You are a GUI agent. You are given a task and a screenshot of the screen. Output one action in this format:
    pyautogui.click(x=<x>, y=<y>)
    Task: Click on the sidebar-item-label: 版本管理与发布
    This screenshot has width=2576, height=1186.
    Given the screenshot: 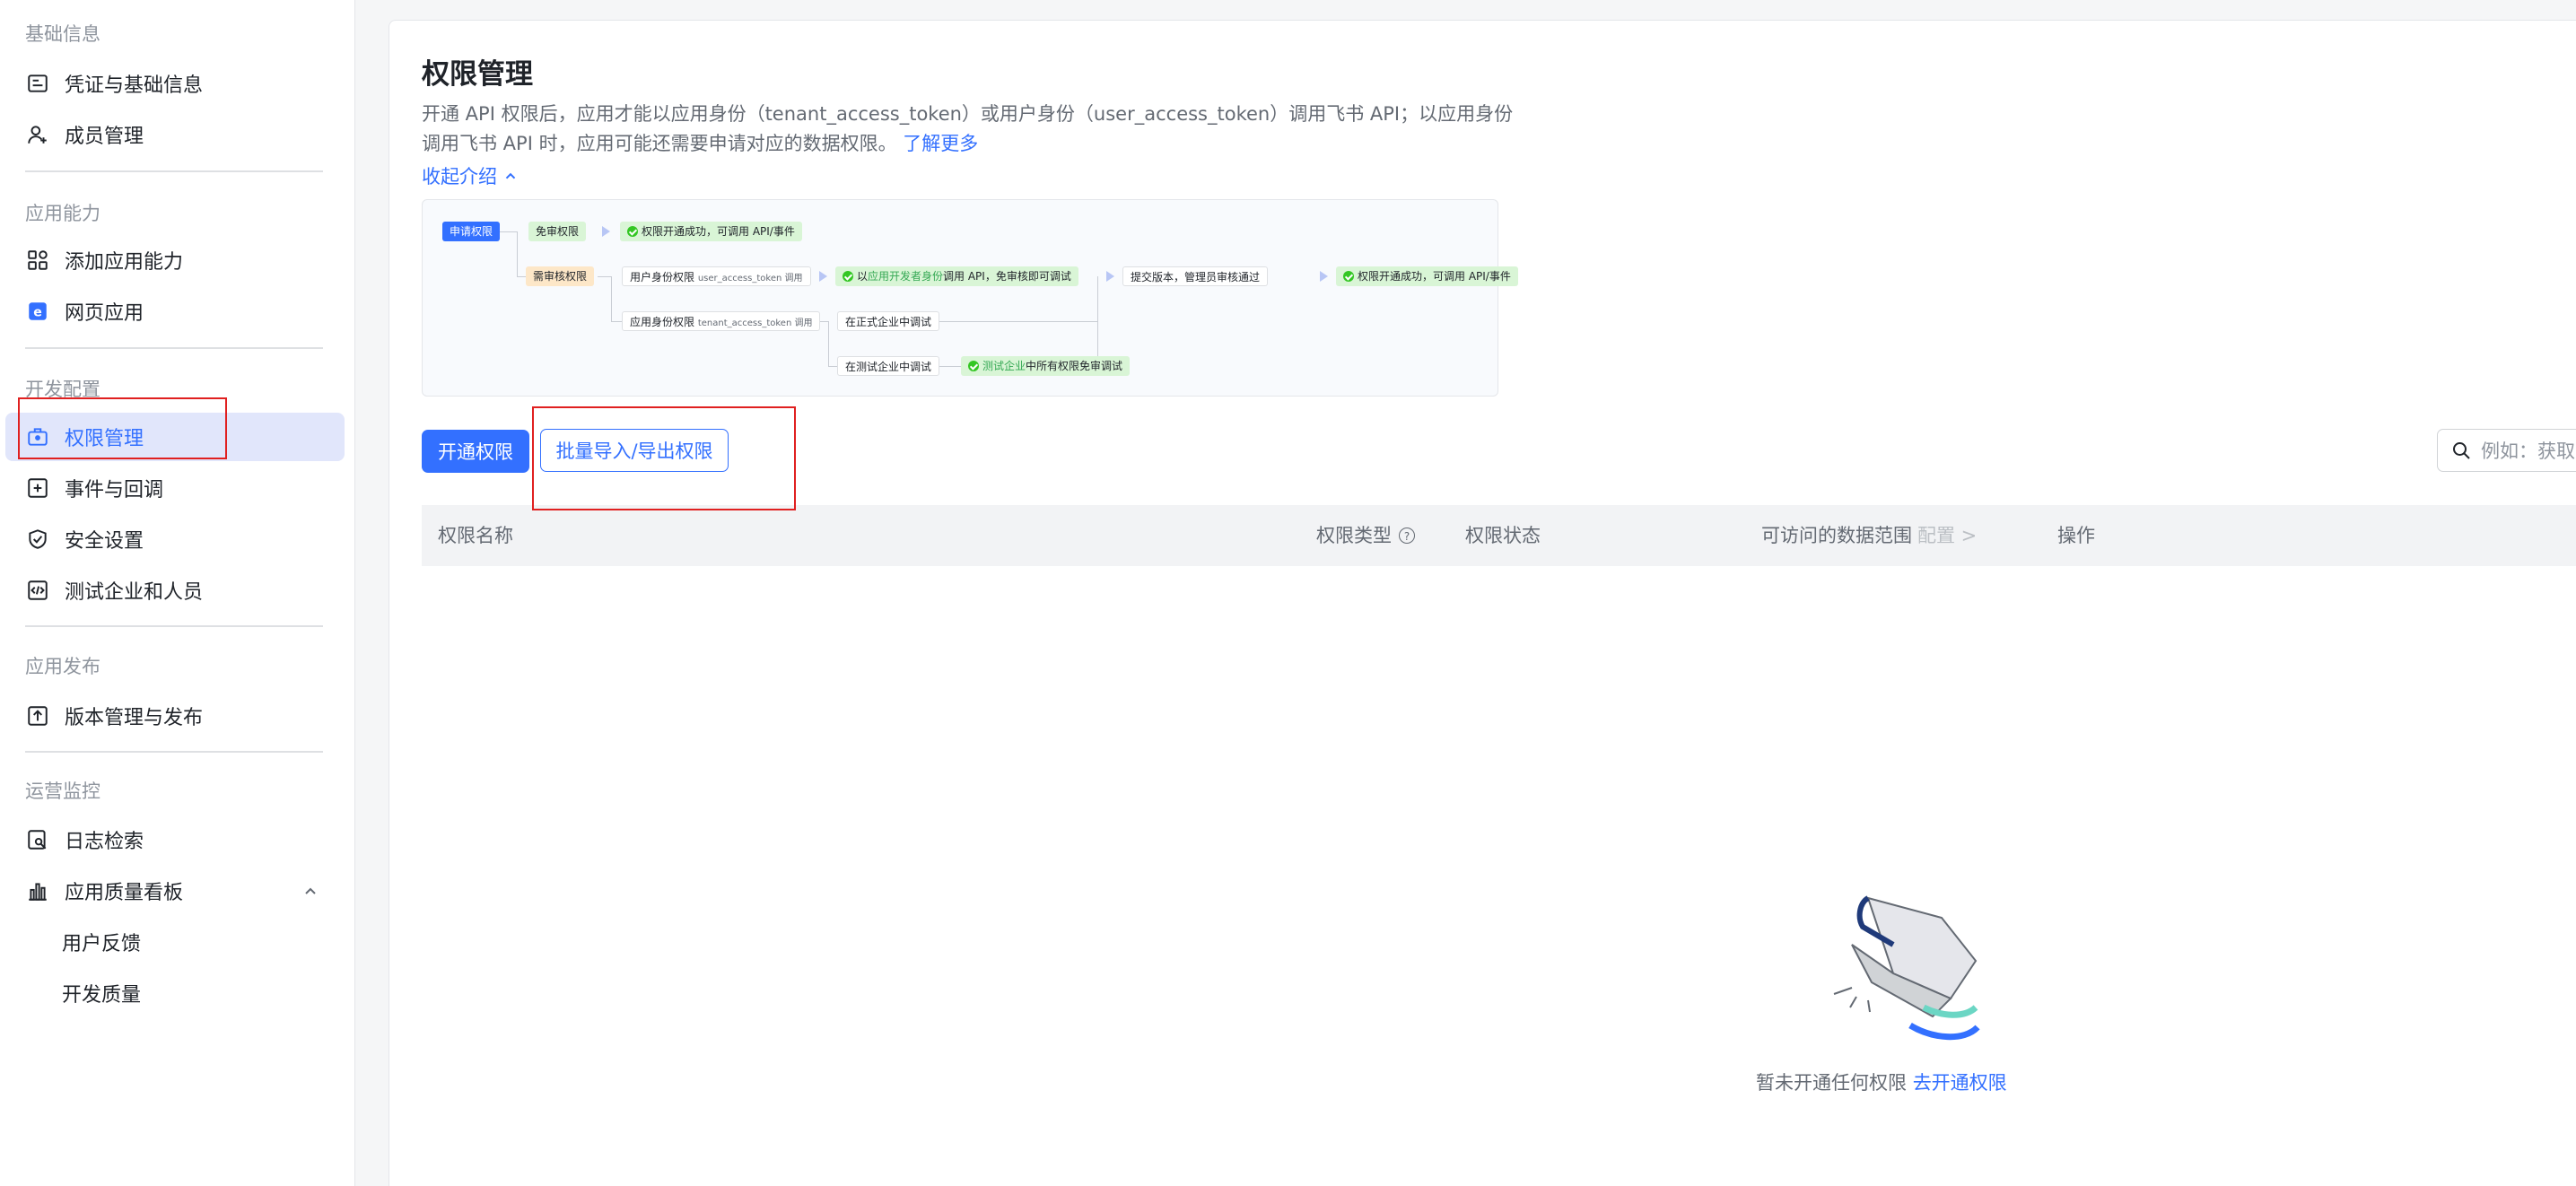 What is the action you would take?
    pyautogui.click(x=134, y=718)
    